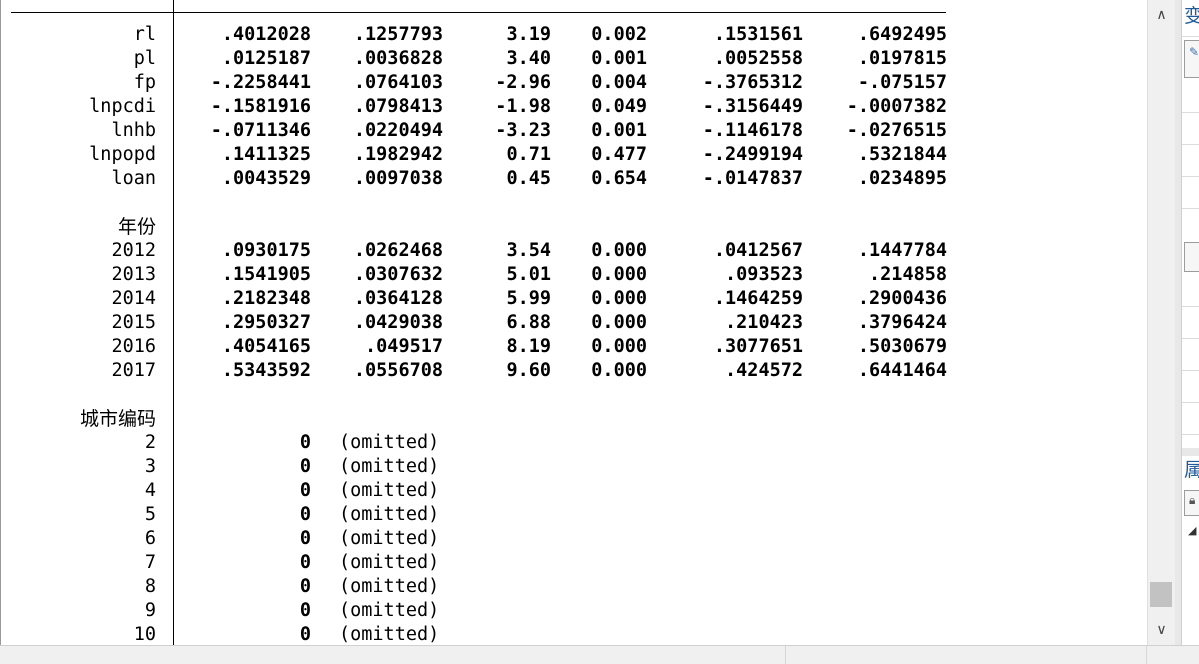 The image size is (1199, 664). What do you see at coordinates (619, 106) in the screenshot?
I see `cell-p-value: 0.049` at bounding box center [619, 106].